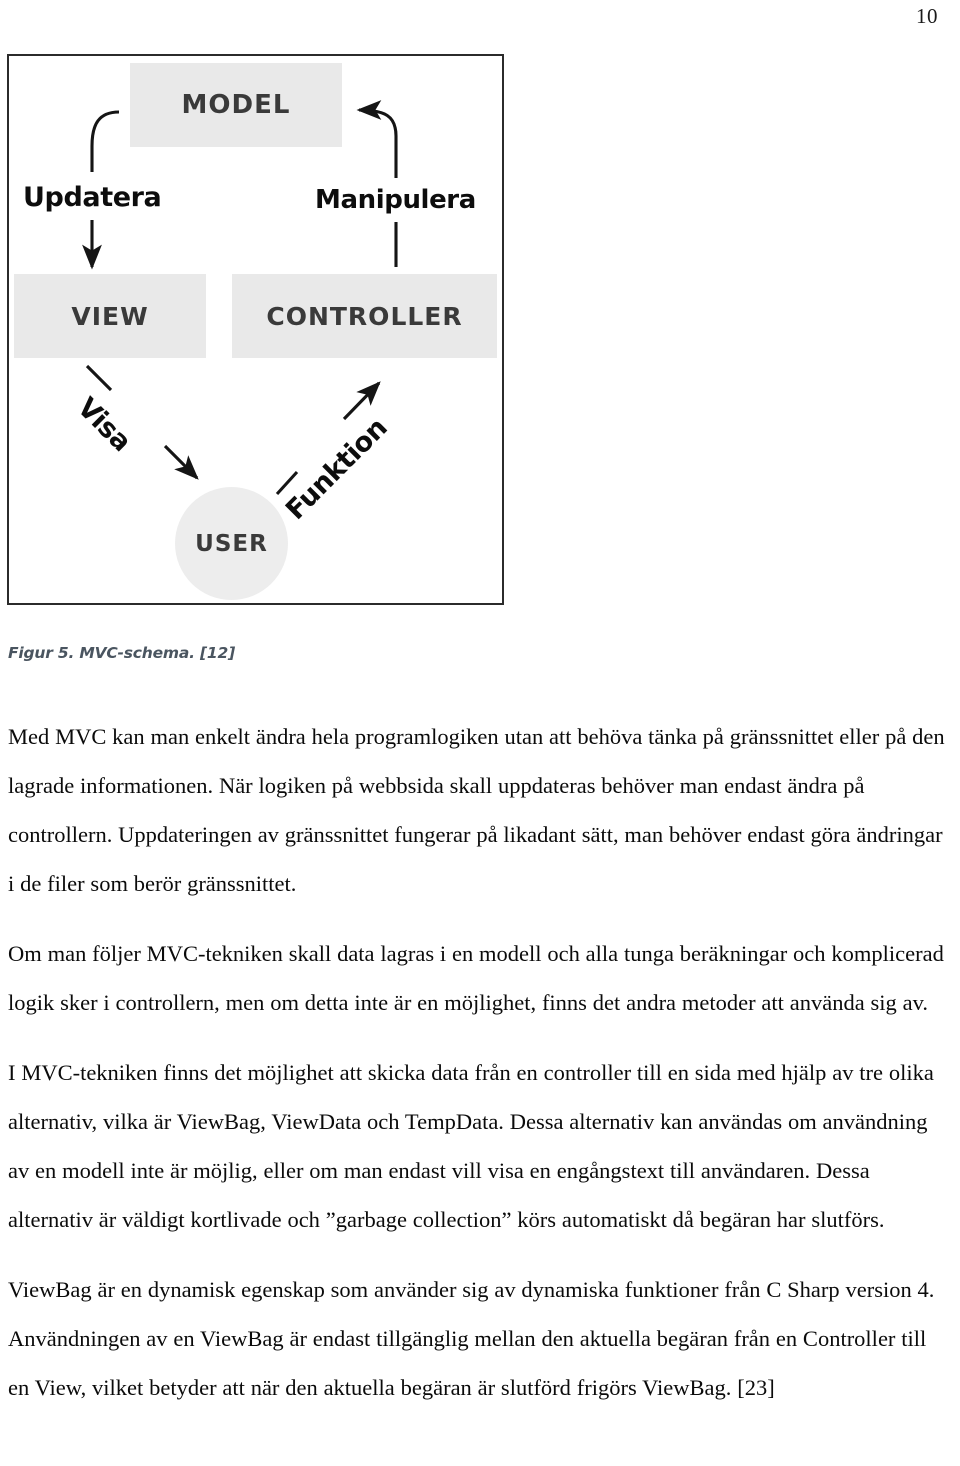 This screenshot has width=960, height=1466. I want to click on node-view: VIEW, so click(110, 316).